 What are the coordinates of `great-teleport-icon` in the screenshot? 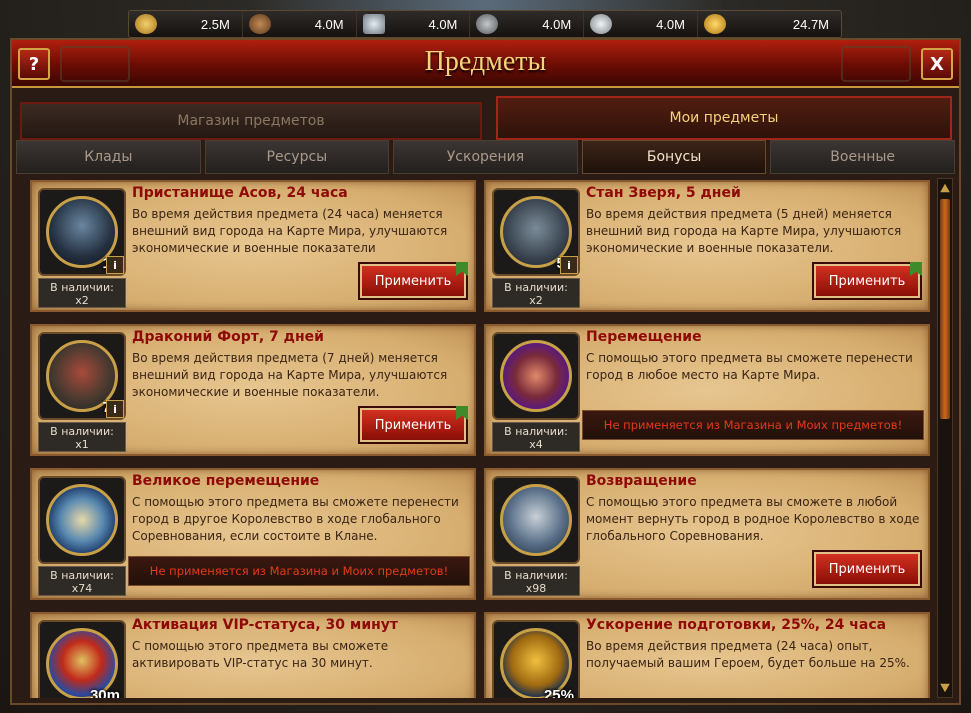 It's located at (82, 520).